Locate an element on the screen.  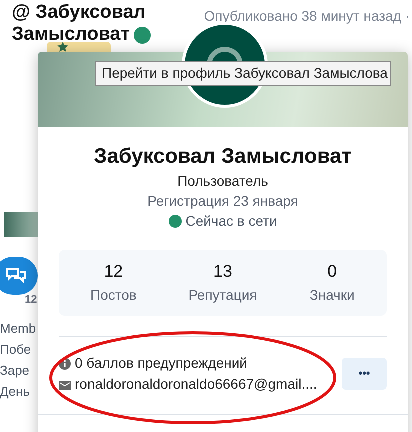
more-button: ••• is located at coordinates (364, 374).